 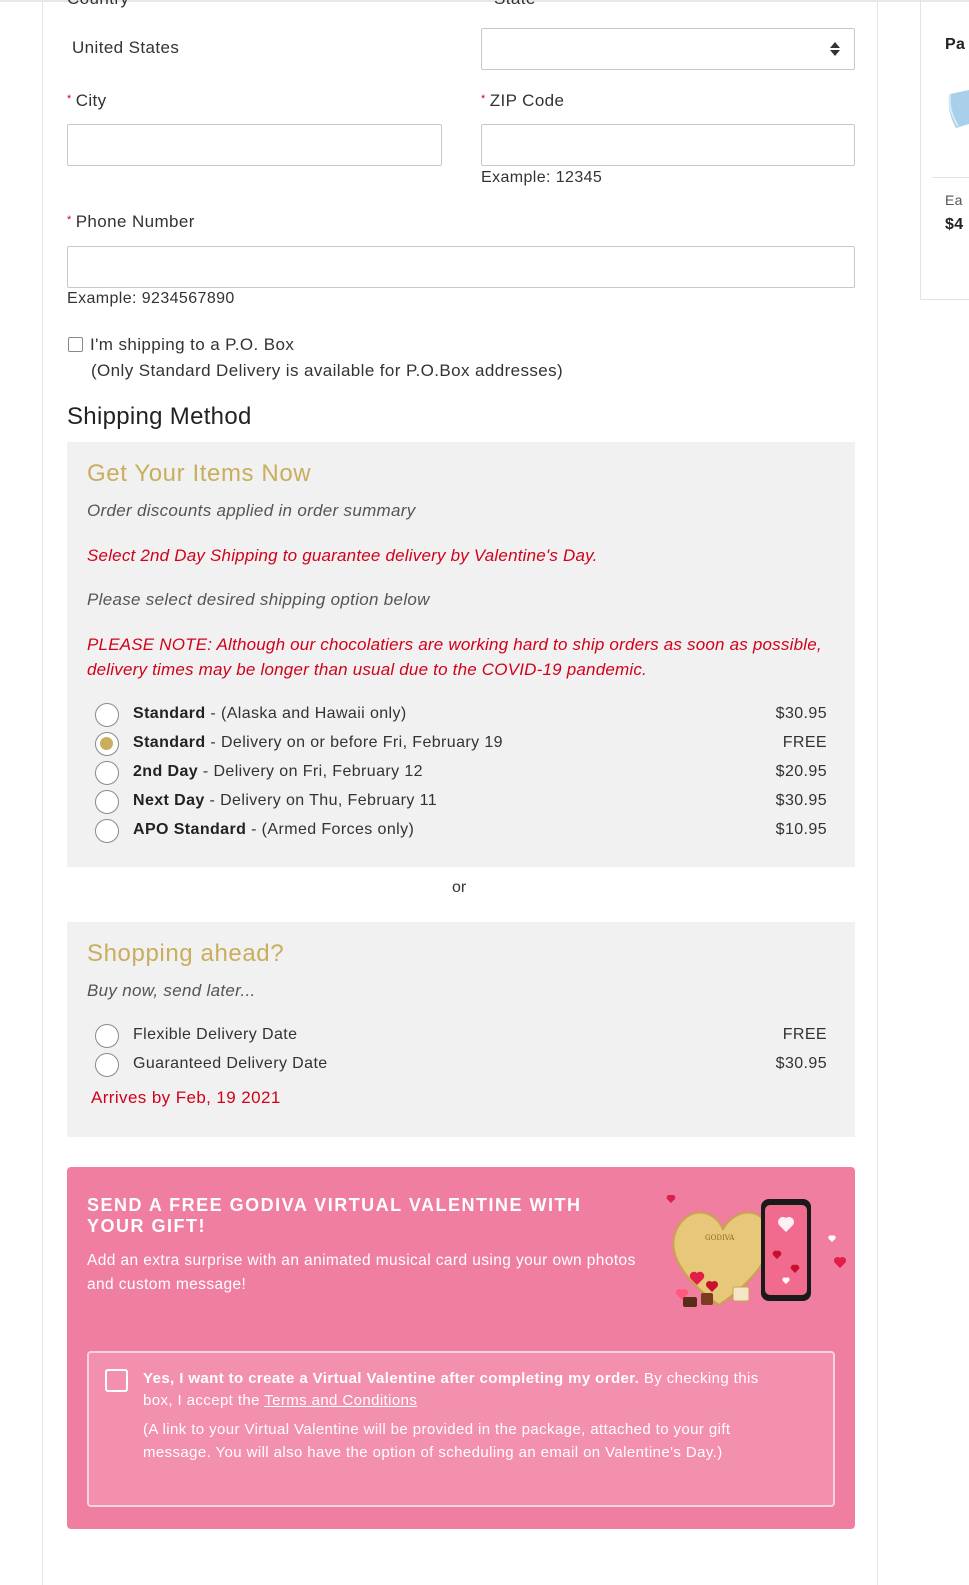 What do you see at coordinates (801, 771) in the screenshot?
I see `shipping-option-price: $20.95` at bounding box center [801, 771].